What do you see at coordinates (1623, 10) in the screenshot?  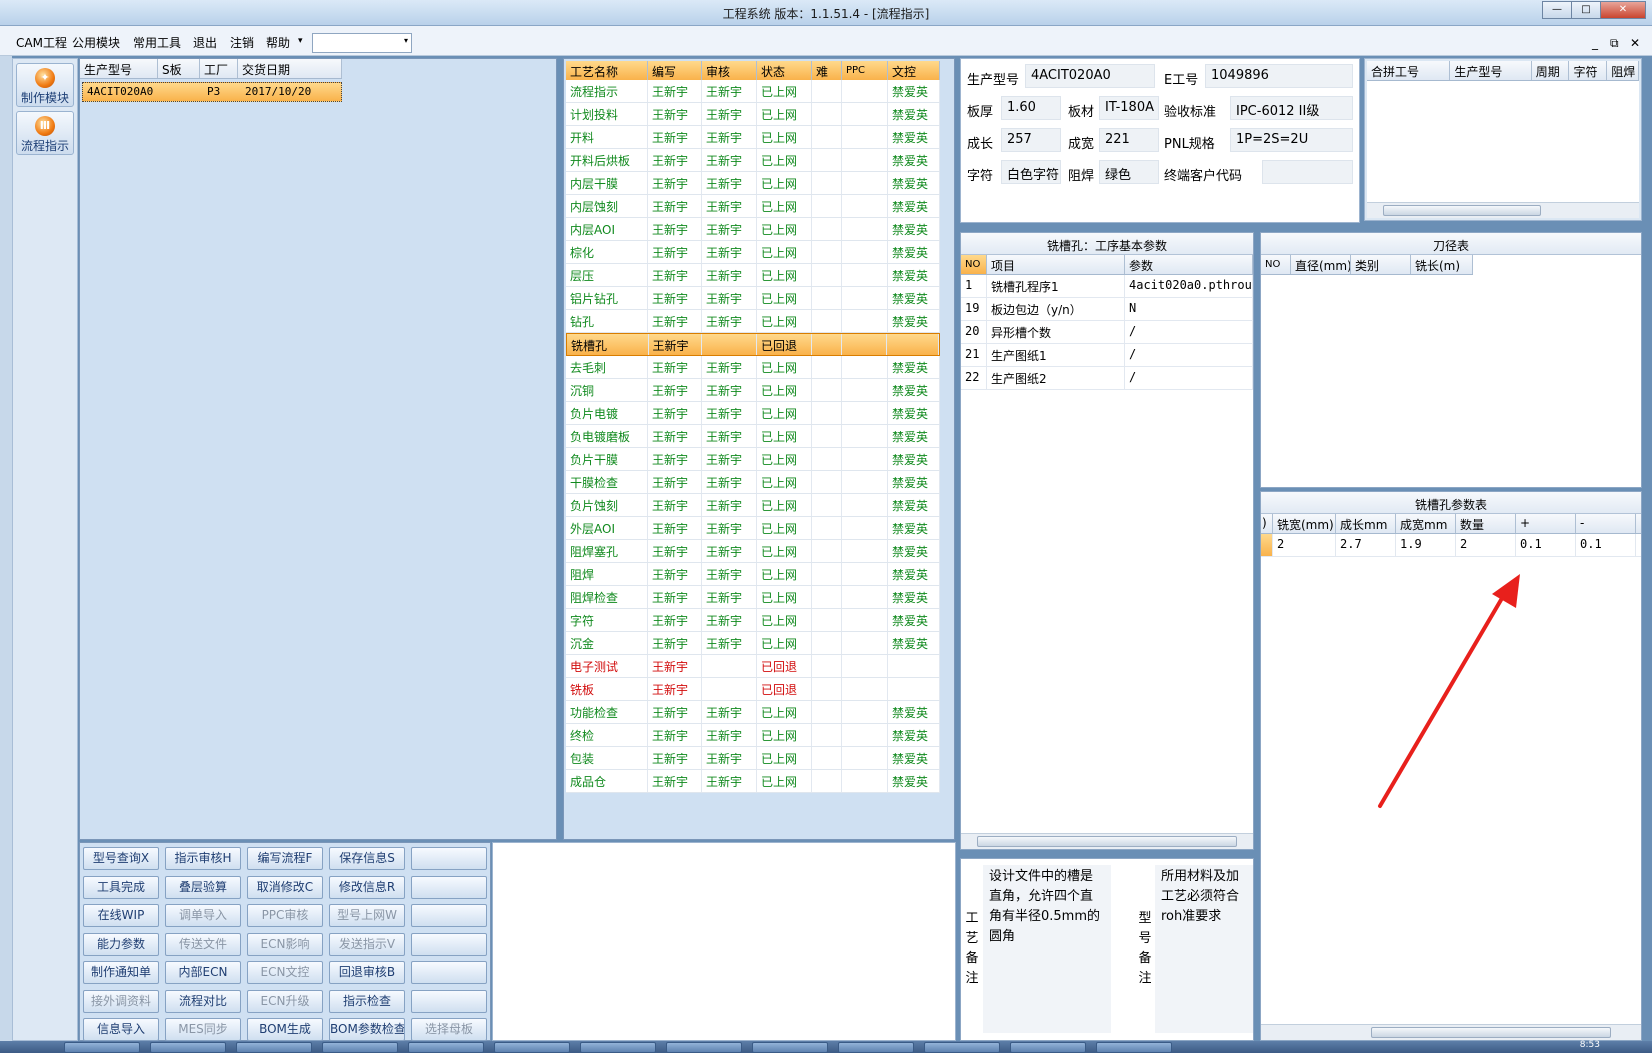 I see `close-button: ✕` at bounding box center [1623, 10].